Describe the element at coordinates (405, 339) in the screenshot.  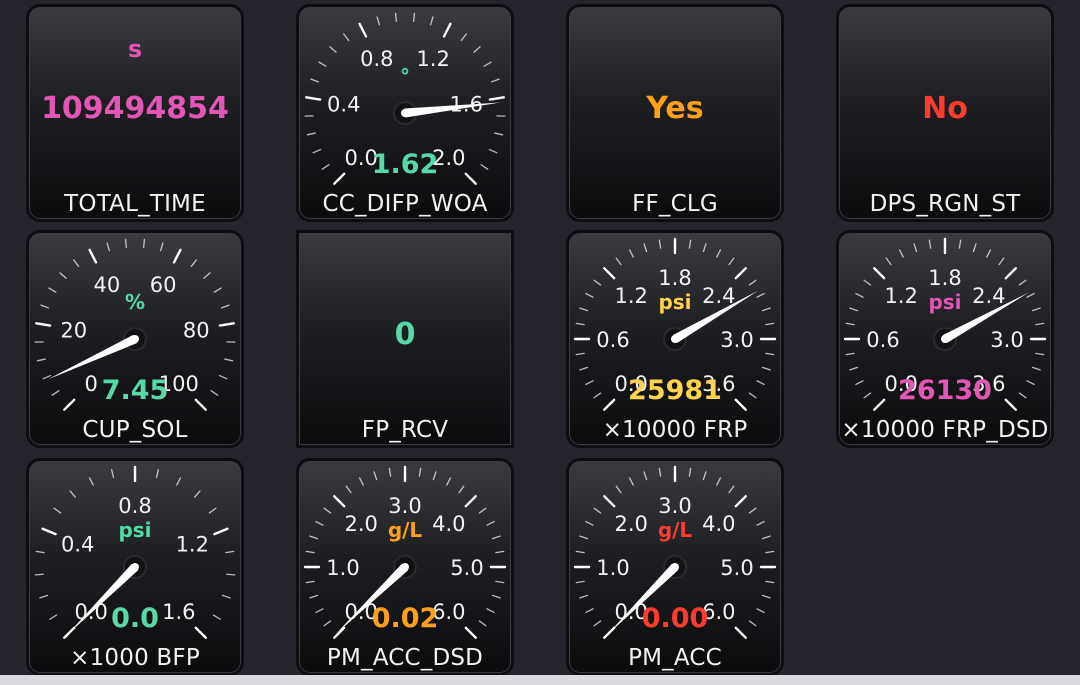
I see `tile-fp-rcv: 0 FP_RCV` at that location.